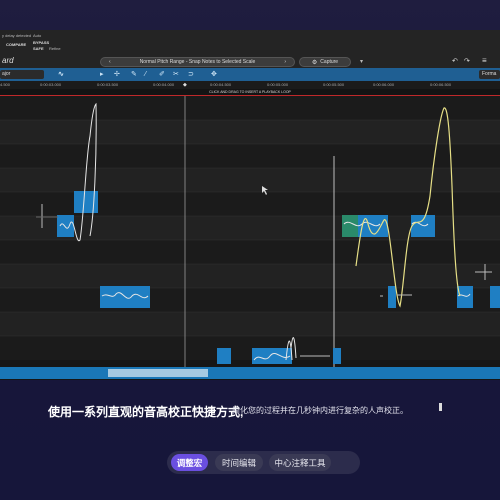  I want to click on compare-button: COMPARE, so click(16, 44).